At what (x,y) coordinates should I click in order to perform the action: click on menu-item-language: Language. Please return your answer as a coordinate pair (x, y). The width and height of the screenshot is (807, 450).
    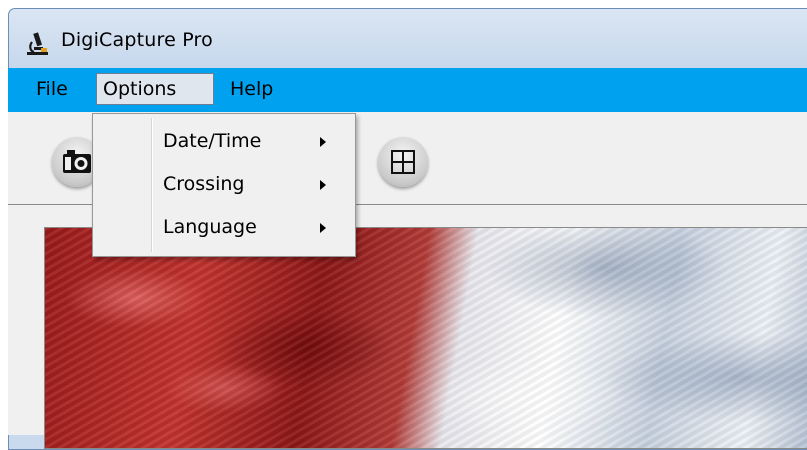
    Looking at the image, I should click on (224, 230).